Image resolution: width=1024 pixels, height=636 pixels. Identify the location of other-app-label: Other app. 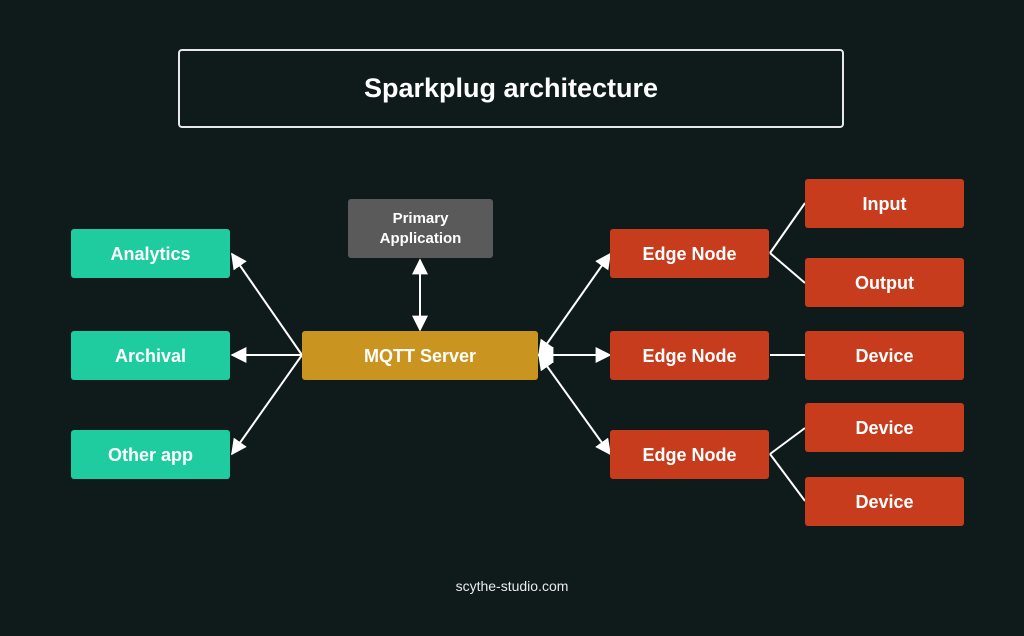
(150, 454).